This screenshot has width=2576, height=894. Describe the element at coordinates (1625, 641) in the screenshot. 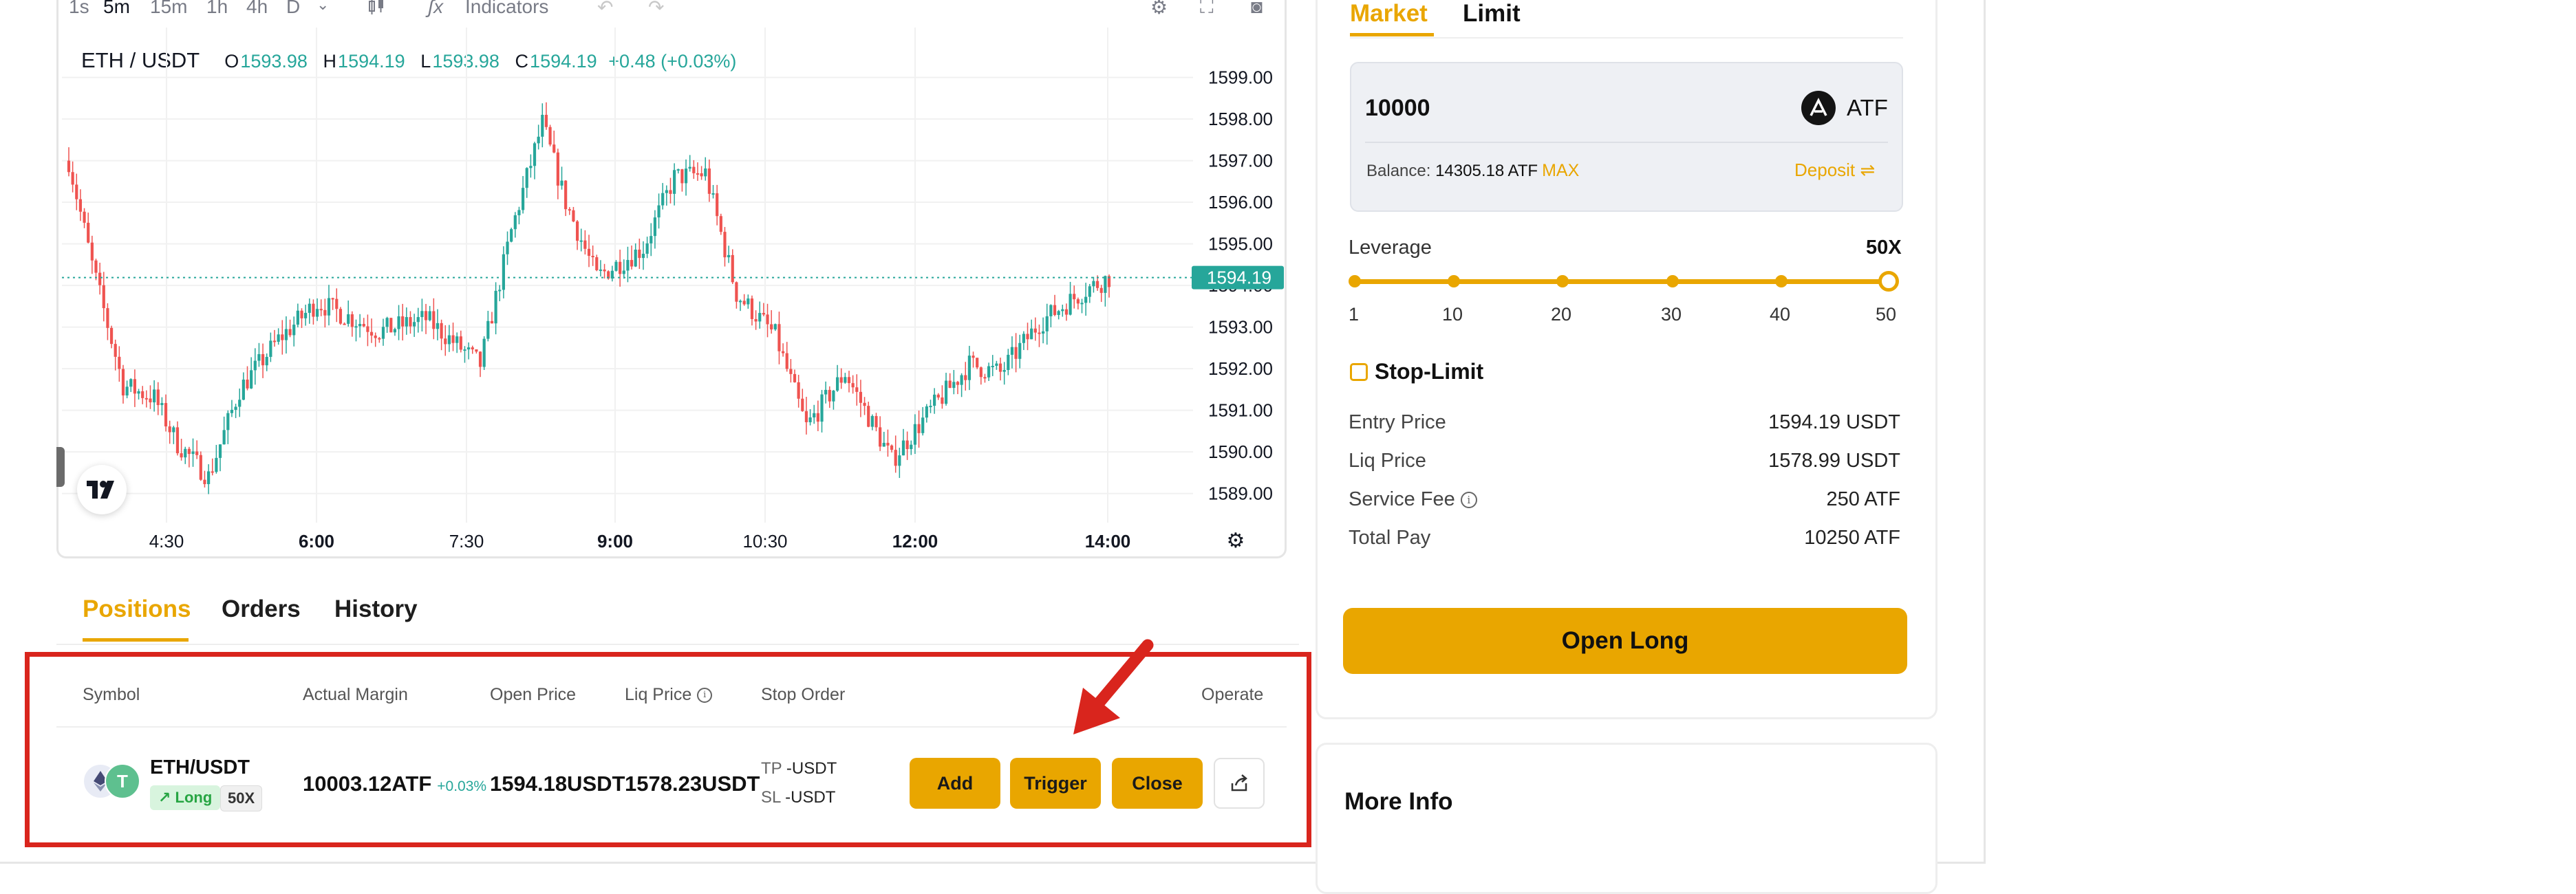

I see `open-long-button: Open Long` at that location.